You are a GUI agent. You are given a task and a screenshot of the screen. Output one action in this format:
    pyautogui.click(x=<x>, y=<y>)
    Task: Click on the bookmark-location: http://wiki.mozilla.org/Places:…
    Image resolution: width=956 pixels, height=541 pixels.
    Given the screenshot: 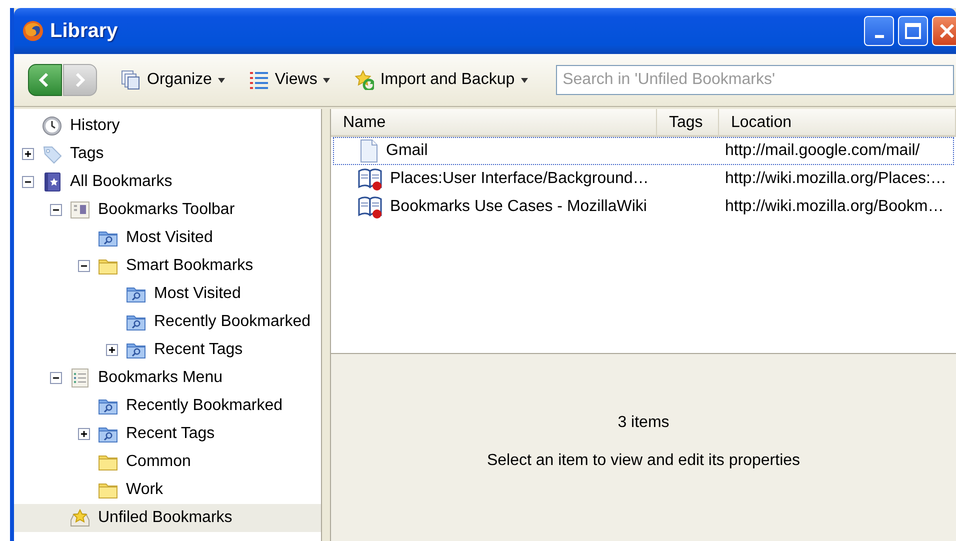 What is the action you would take?
    pyautogui.click(x=836, y=179)
    